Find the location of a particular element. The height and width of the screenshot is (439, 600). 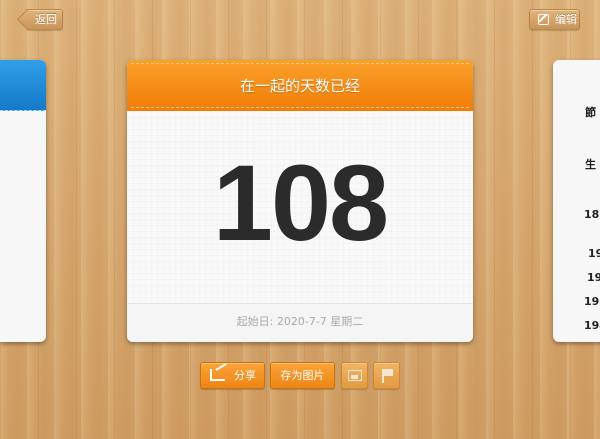

save-image-label: 存为图片 is located at coordinates (302, 375).